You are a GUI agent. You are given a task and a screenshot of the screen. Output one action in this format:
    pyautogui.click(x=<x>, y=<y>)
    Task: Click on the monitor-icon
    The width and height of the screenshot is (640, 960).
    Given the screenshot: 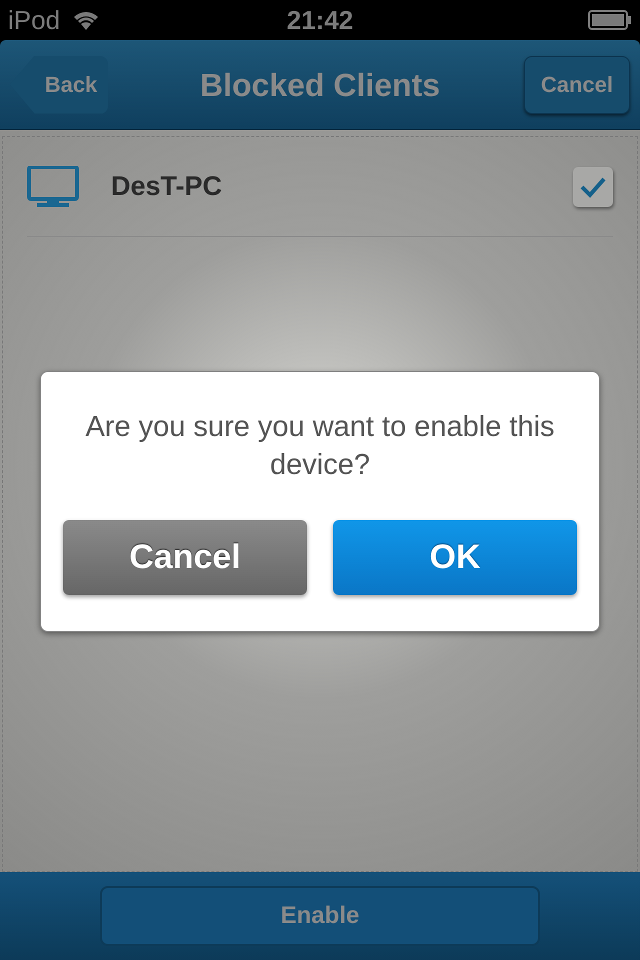 What is the action you would take?
    pyautogui.click(x=53, y=187)
    